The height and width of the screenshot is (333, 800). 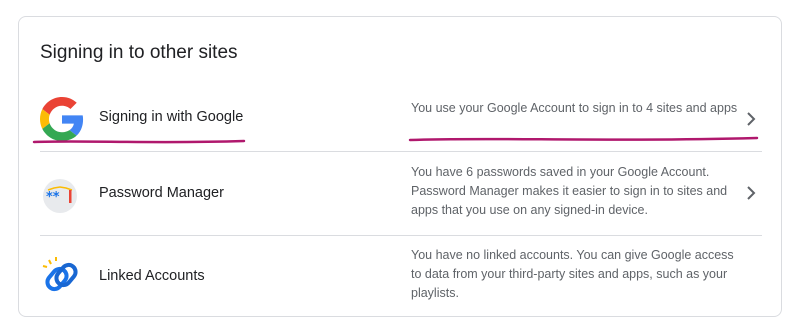 I want to click on section-title: Signing in to other sites, so click(x=139, y=52).